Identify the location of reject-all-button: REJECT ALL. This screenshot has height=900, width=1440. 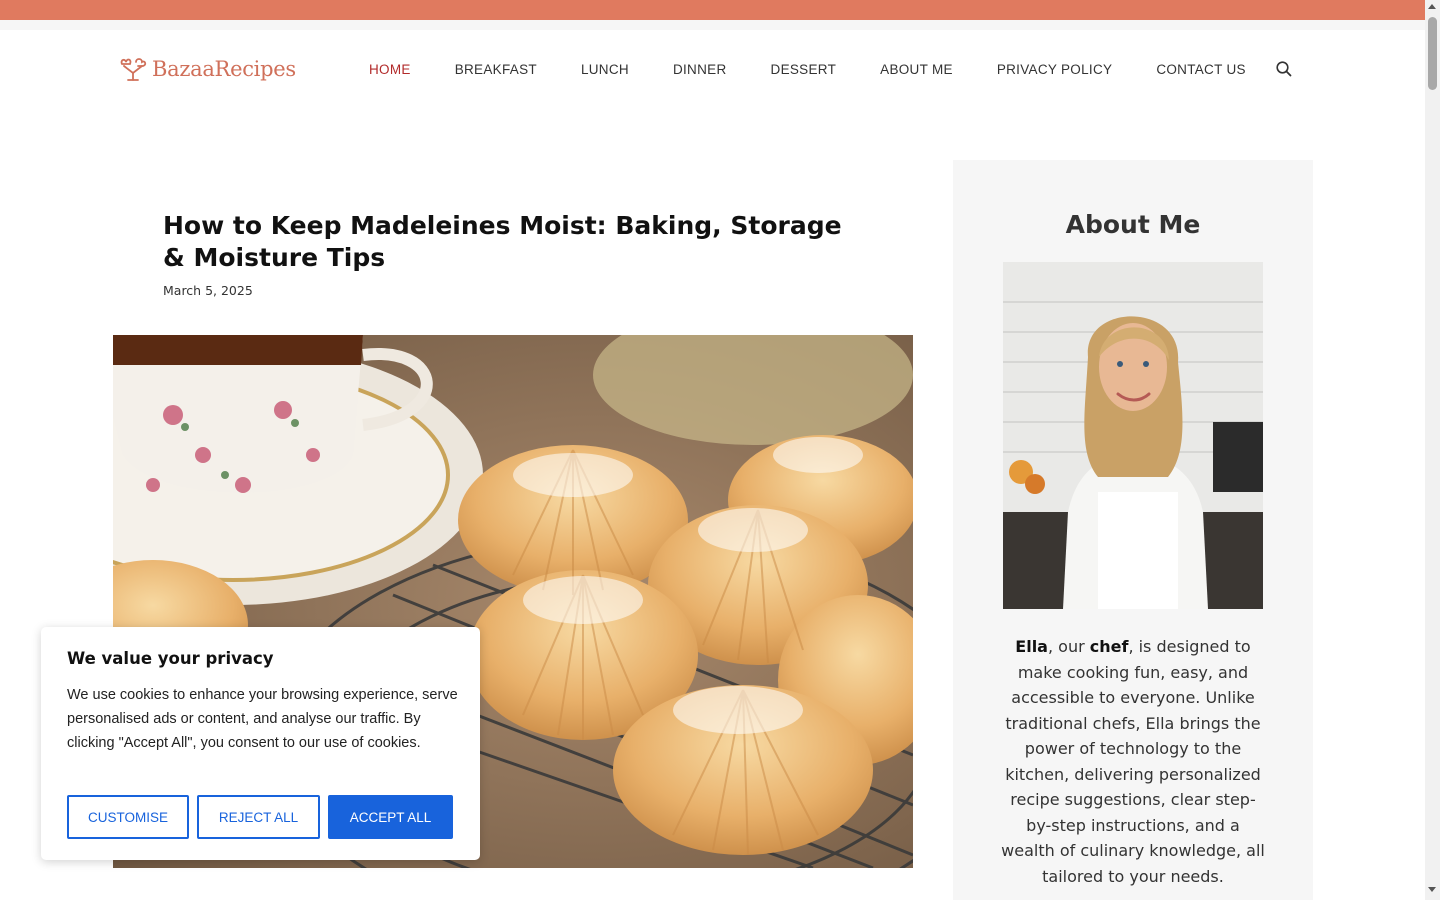
(258, 817).